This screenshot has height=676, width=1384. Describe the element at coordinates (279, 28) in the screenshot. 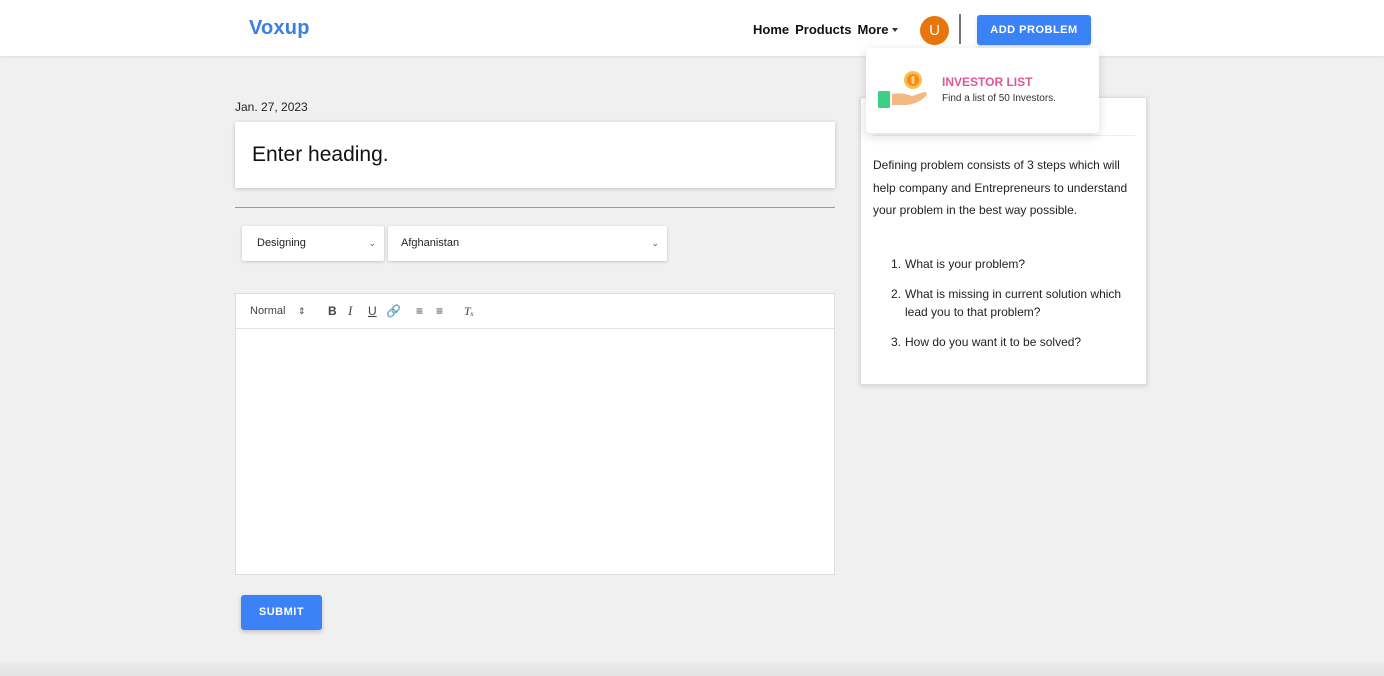

I see `brand-logo: Voxup` at that location.